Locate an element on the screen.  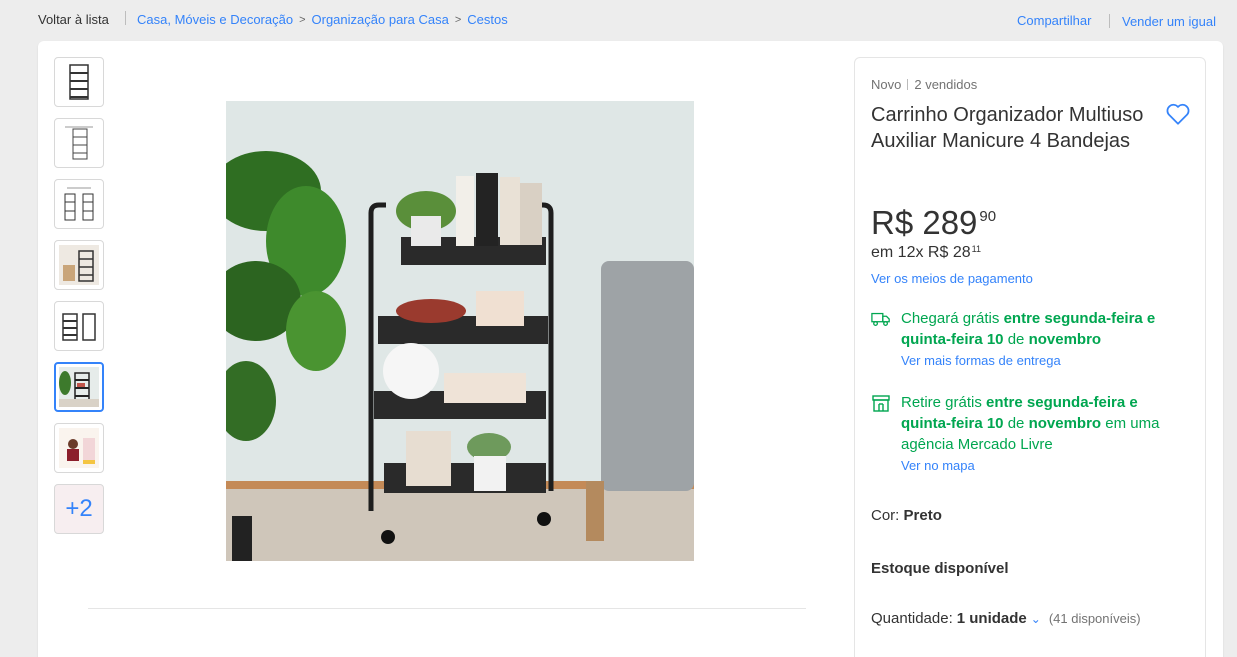
sell-similar-link: Vender um igual is located at coordinates (1169, 21).